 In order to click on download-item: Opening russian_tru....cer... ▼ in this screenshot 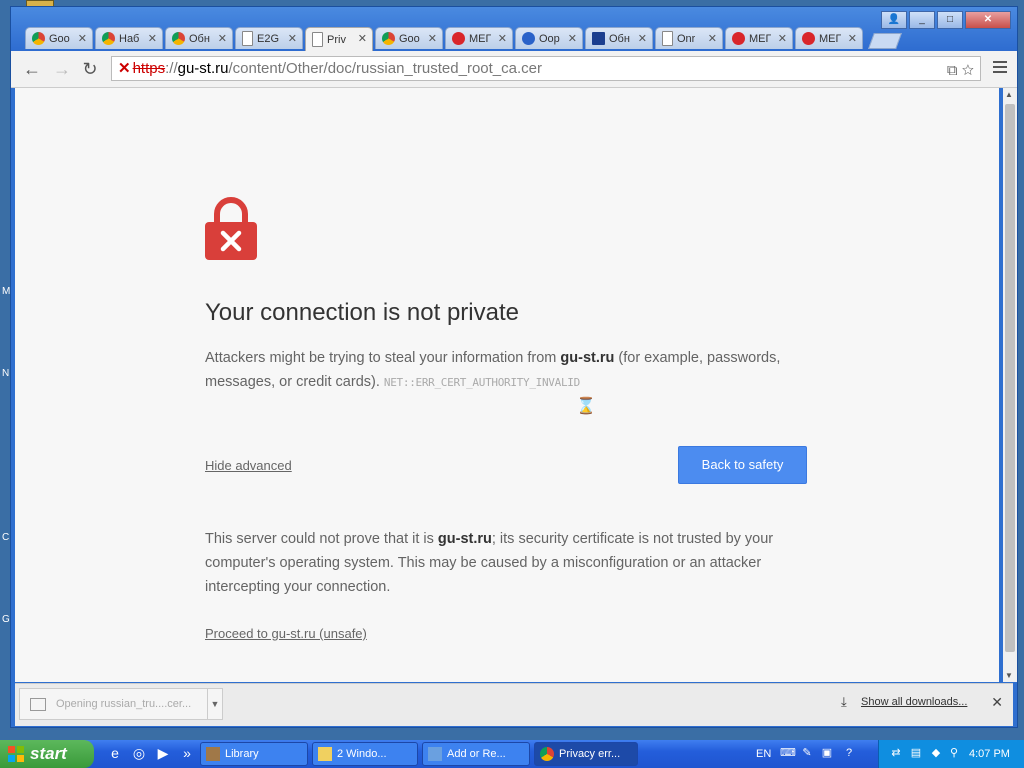, I will do `click(121, 704)`.